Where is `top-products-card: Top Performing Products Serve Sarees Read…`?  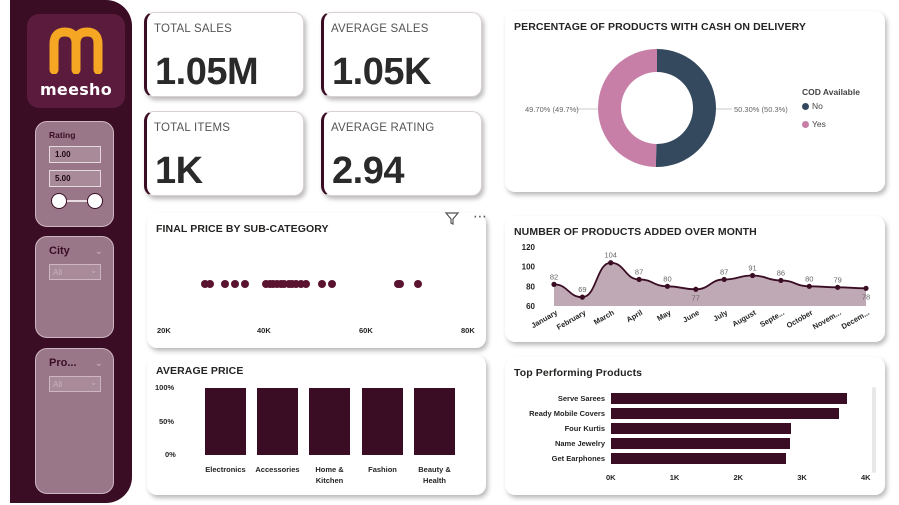 top-products-card: Top Performing Products Serve Sarees Read… is located at coordinates (695, 426).